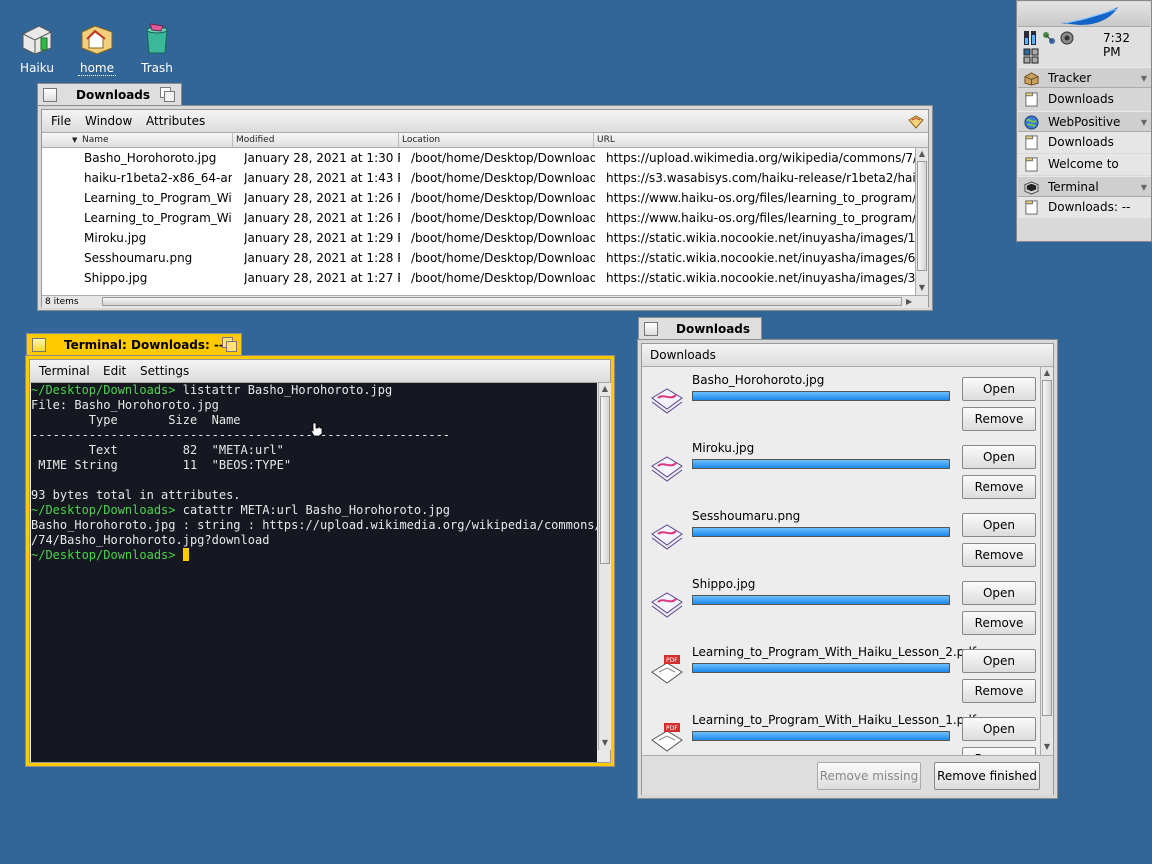 The image size is (1152, 864). What do you see at coordinates (667, 605) in the screenshot?
I see `image-file-icon` at bounding box center [667, 605].